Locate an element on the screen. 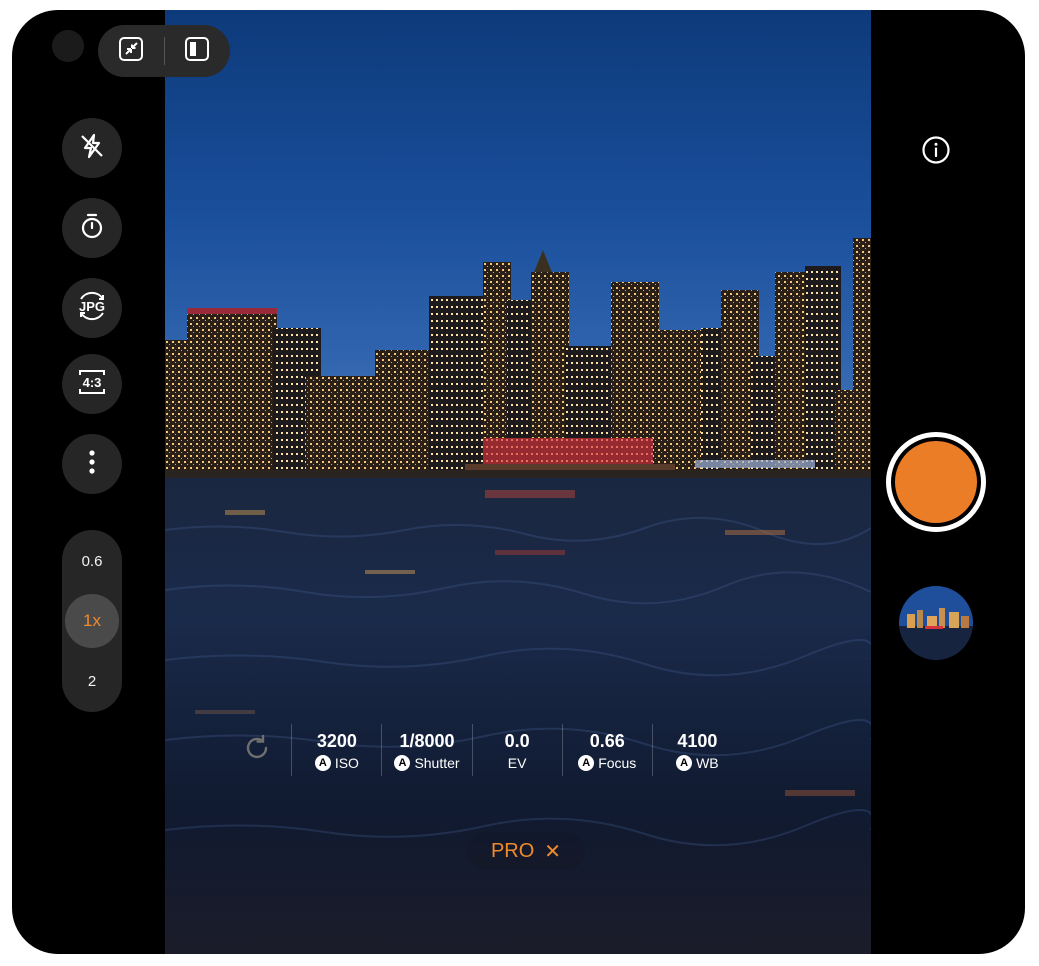 This screenshot has height=966, width=1039. ev-value: 0.0 is located at coordinates (517, 740).